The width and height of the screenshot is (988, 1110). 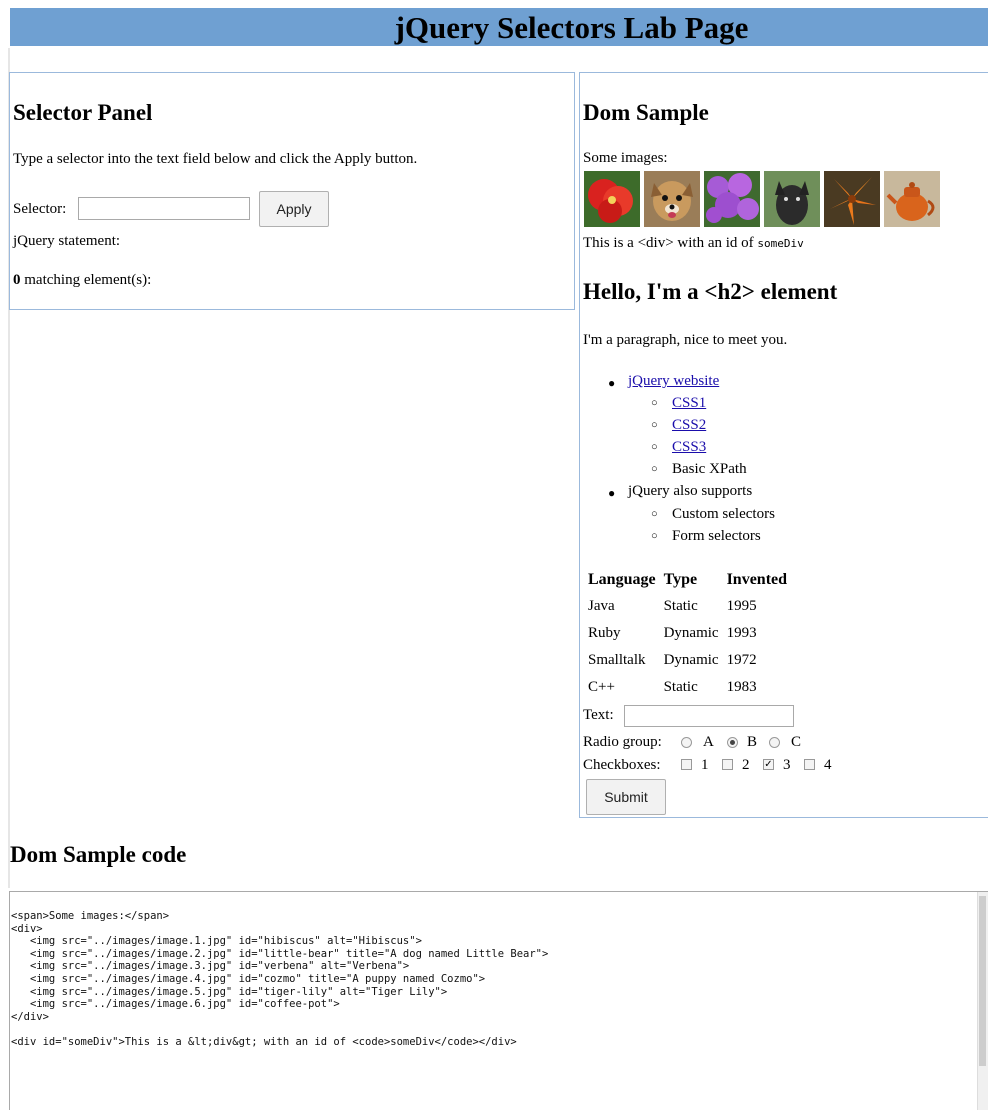 I want to click on selector-label: Selector:, so click(x=40, y=209).